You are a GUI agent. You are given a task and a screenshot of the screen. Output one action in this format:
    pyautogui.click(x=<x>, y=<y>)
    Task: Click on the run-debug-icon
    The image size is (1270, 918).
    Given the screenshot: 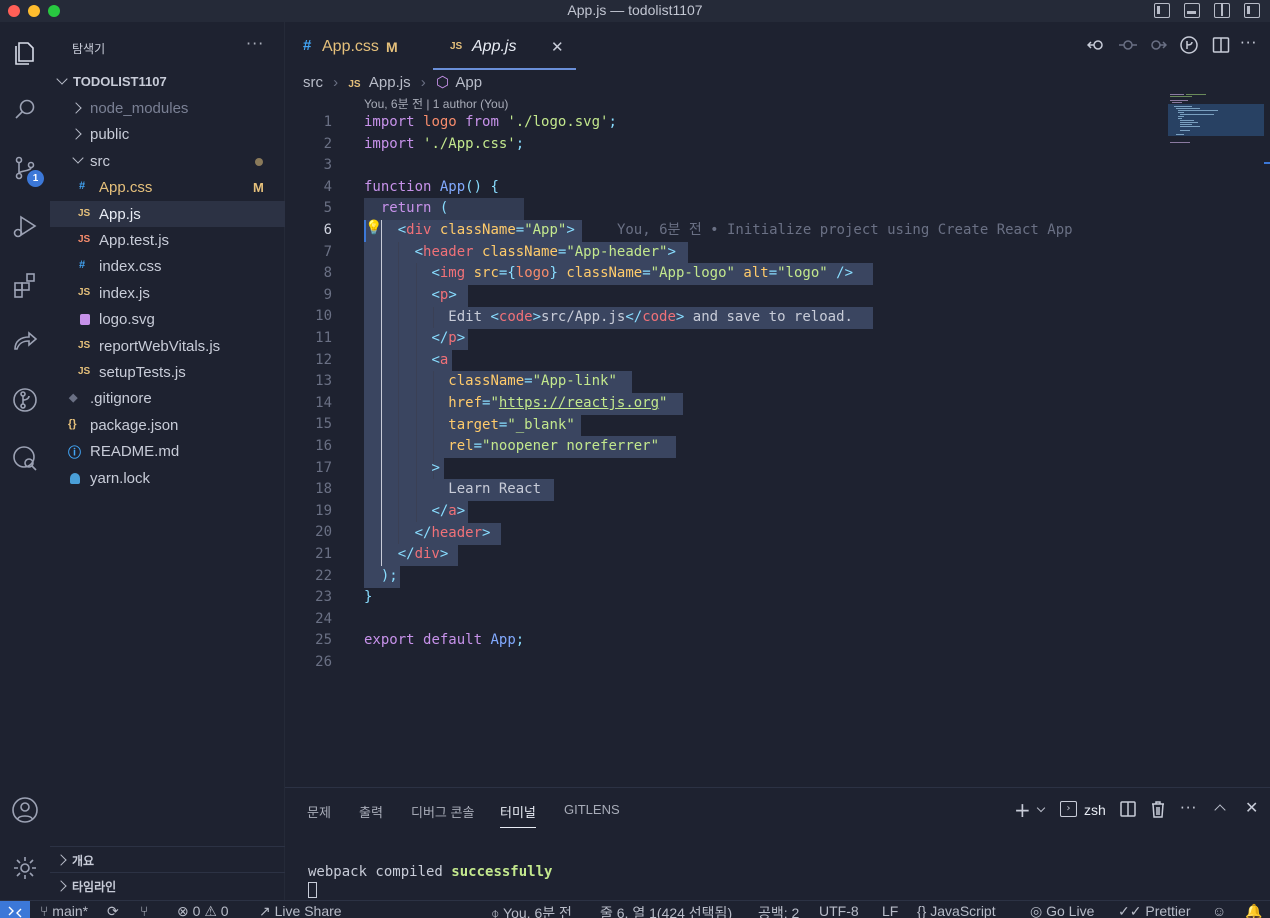 What is the action you would take?
    pyautogui.click(x=25, y=226)
    